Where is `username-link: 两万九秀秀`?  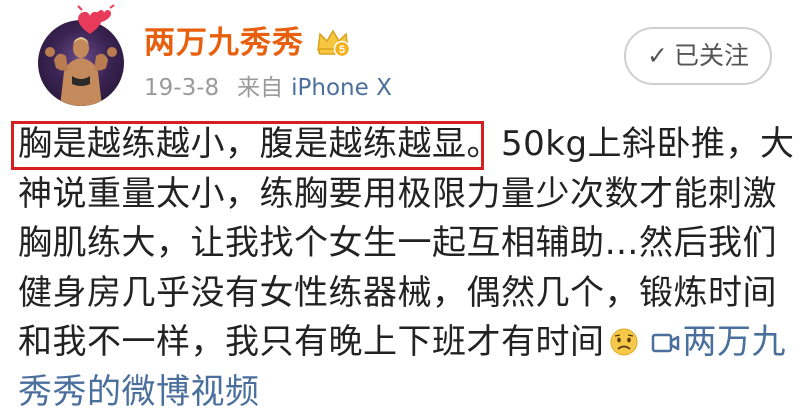
username-link: 两万九秀秀 is located at coordinates (224, 43).